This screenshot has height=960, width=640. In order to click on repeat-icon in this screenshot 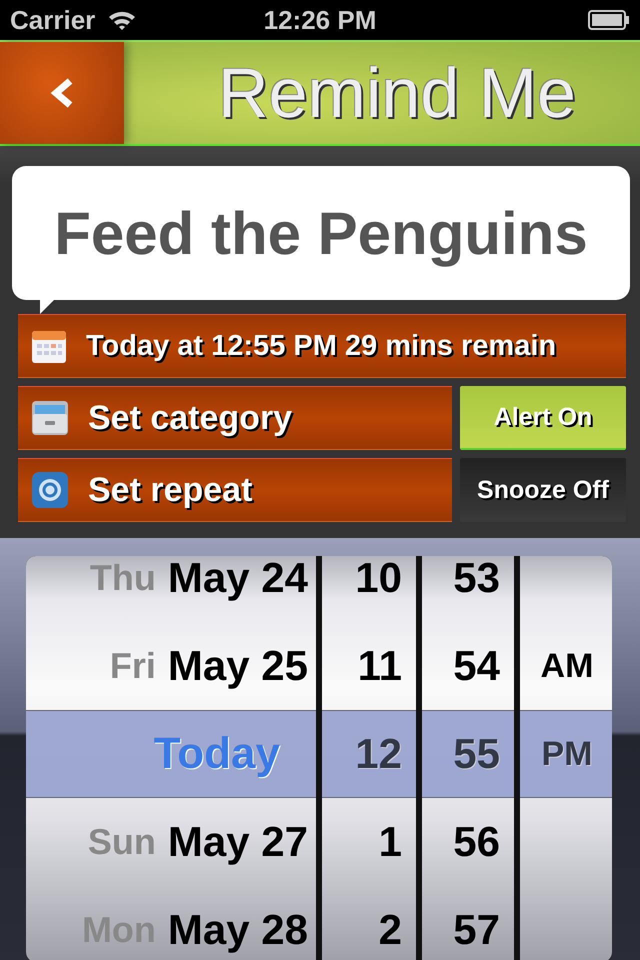, I will do `click(50, 490)`.